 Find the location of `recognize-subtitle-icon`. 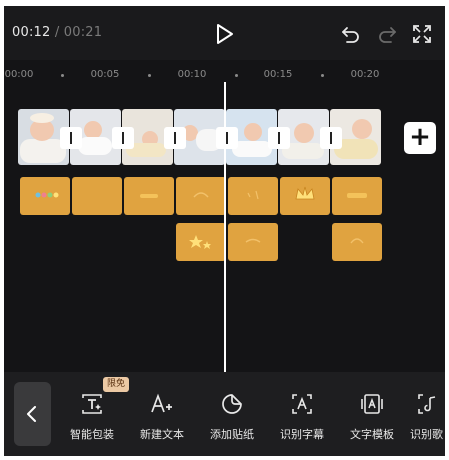

recognize-subtitle-icon is located at coordinates (302, 404).